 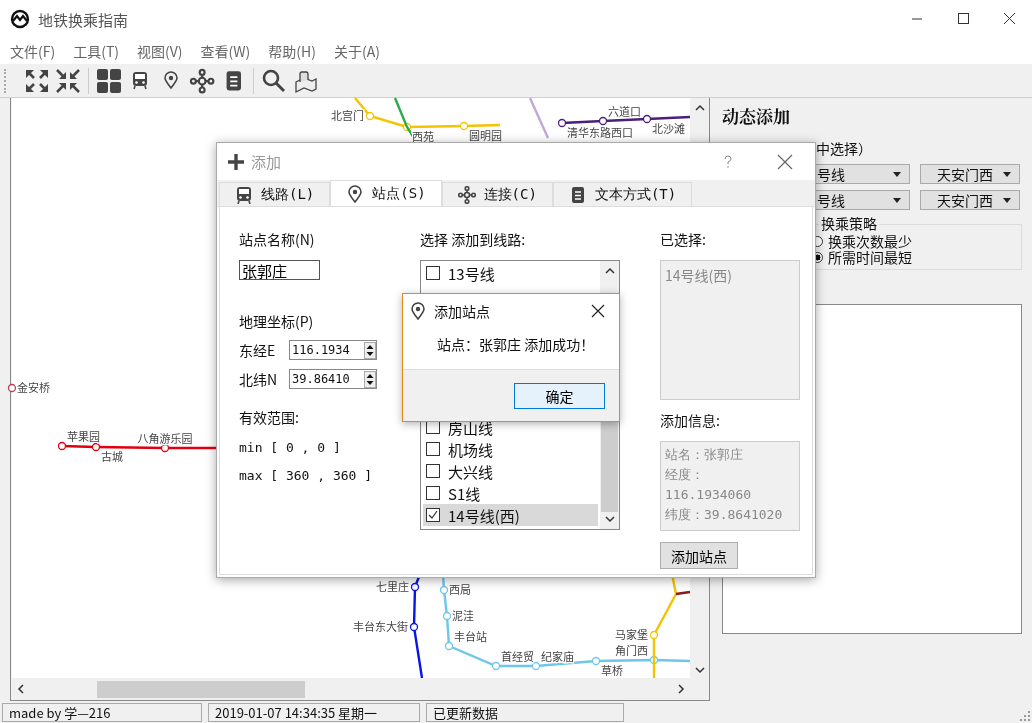 What do you see at coordinates (244, 194) in the screenshot?
I see `train-icon` at bounding box center [244, 194].